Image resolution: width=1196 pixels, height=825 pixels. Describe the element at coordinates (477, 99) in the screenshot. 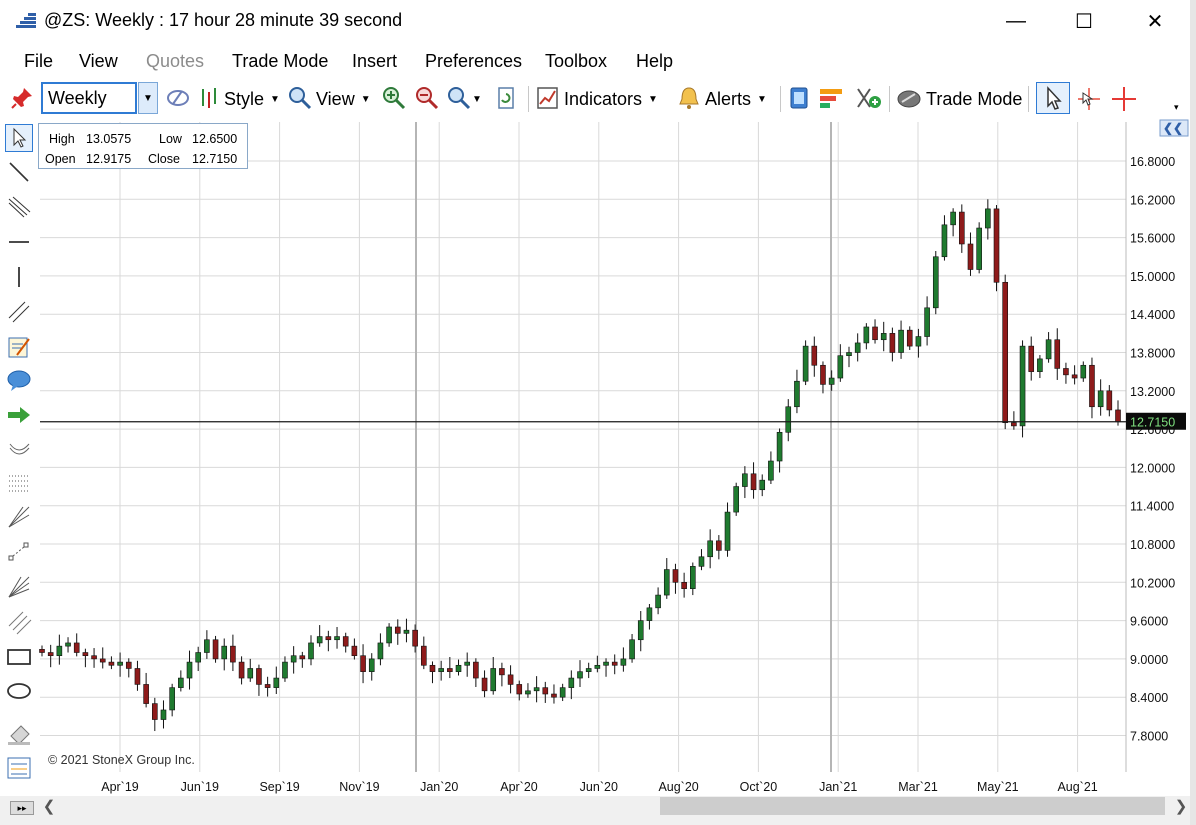

I see `zoom-caret-icon: ▼` at that location.